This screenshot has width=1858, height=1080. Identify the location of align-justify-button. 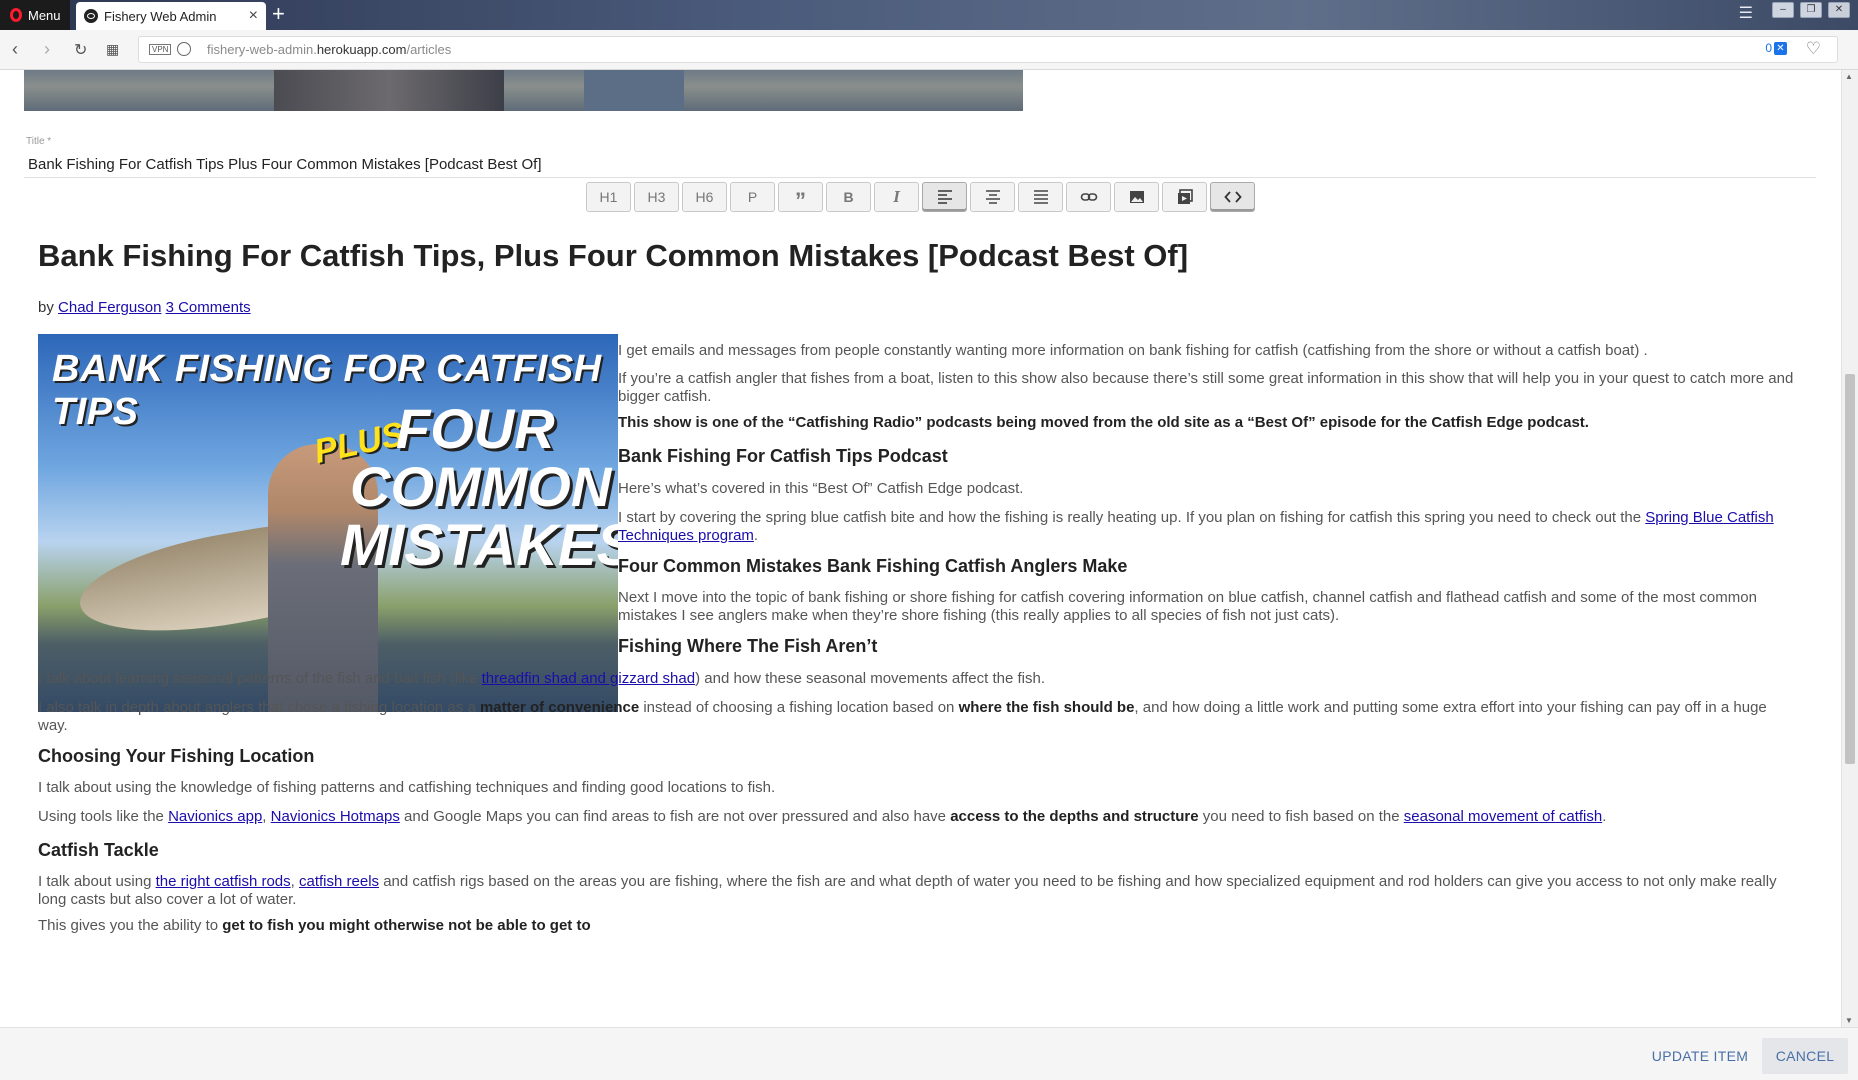
(1040, 197).